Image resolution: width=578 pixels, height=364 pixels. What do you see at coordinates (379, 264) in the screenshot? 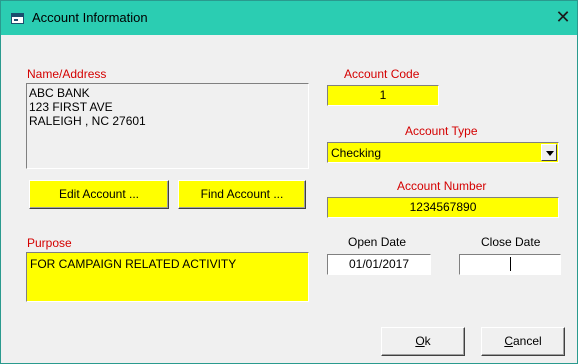
I see `open-date-field: 01/01/2017` at bounding box center [379, 264].